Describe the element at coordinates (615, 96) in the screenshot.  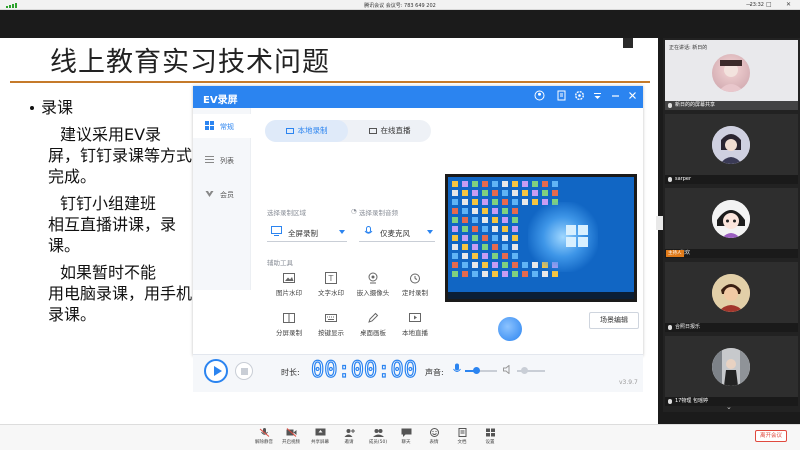
I see `minimize-icon` at that location.